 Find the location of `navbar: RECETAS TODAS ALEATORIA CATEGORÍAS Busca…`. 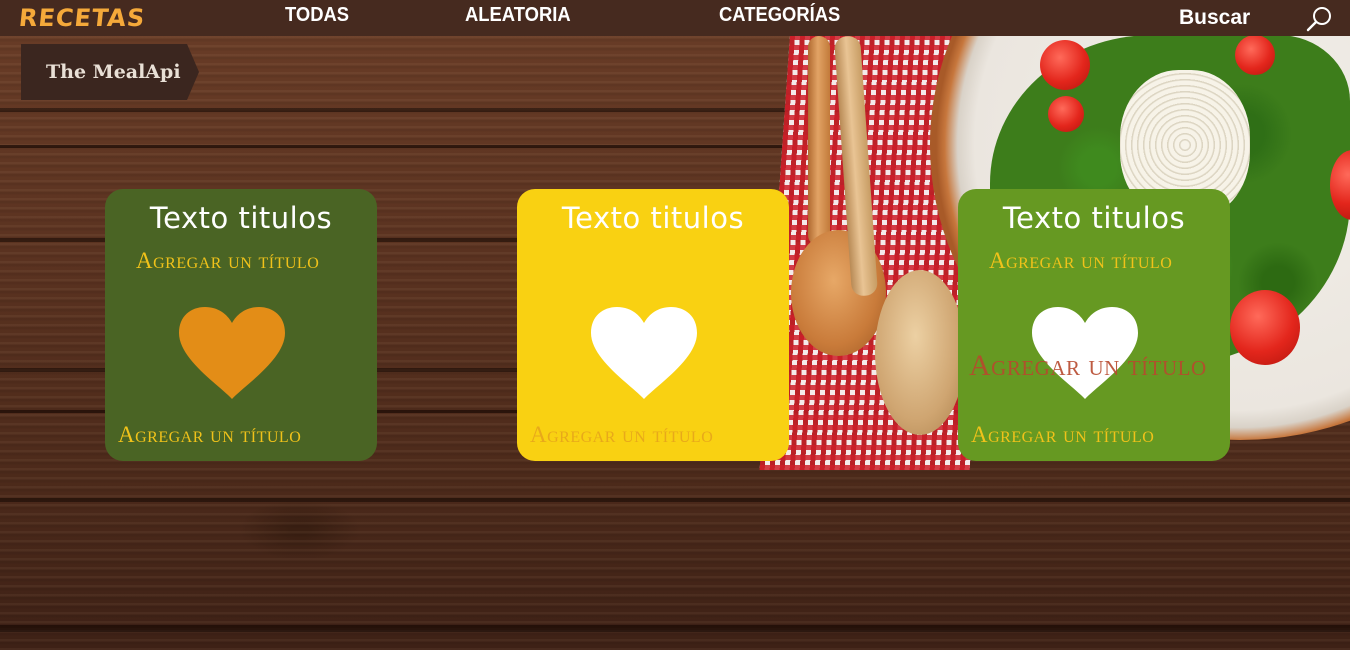

navbar: RECETAS TODAS ALEATORIA CATEGORÍAS Busca… is located at coordinates (675, 18).